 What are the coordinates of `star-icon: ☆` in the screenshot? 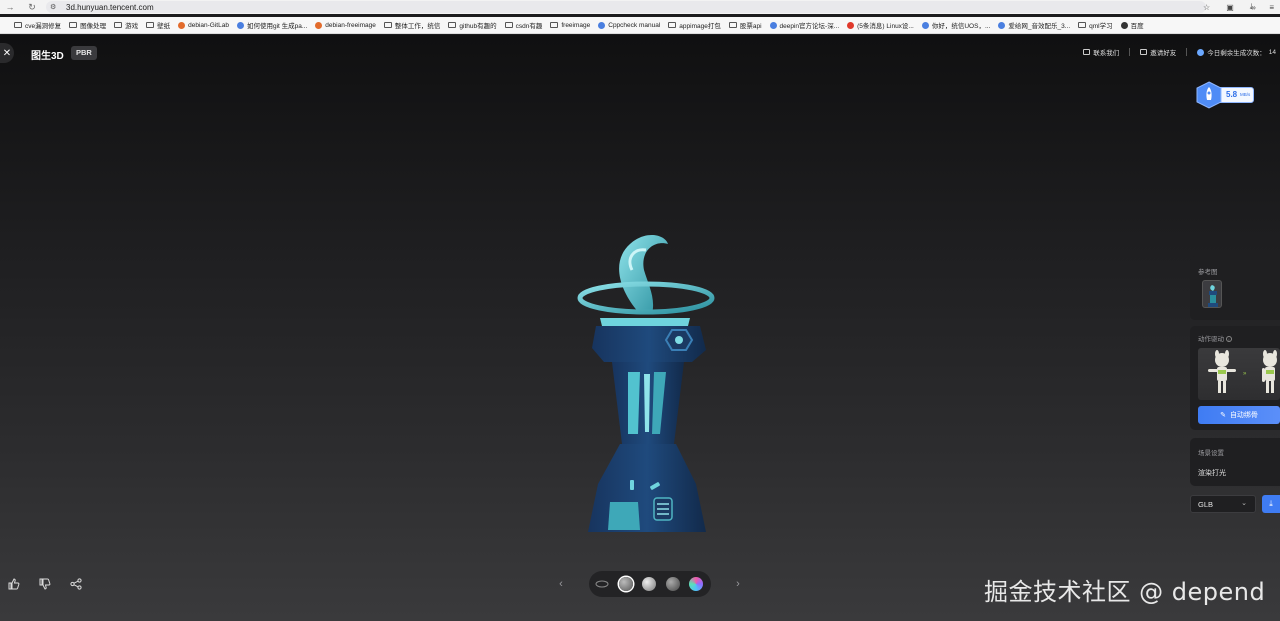 It's located at (1206, 7).